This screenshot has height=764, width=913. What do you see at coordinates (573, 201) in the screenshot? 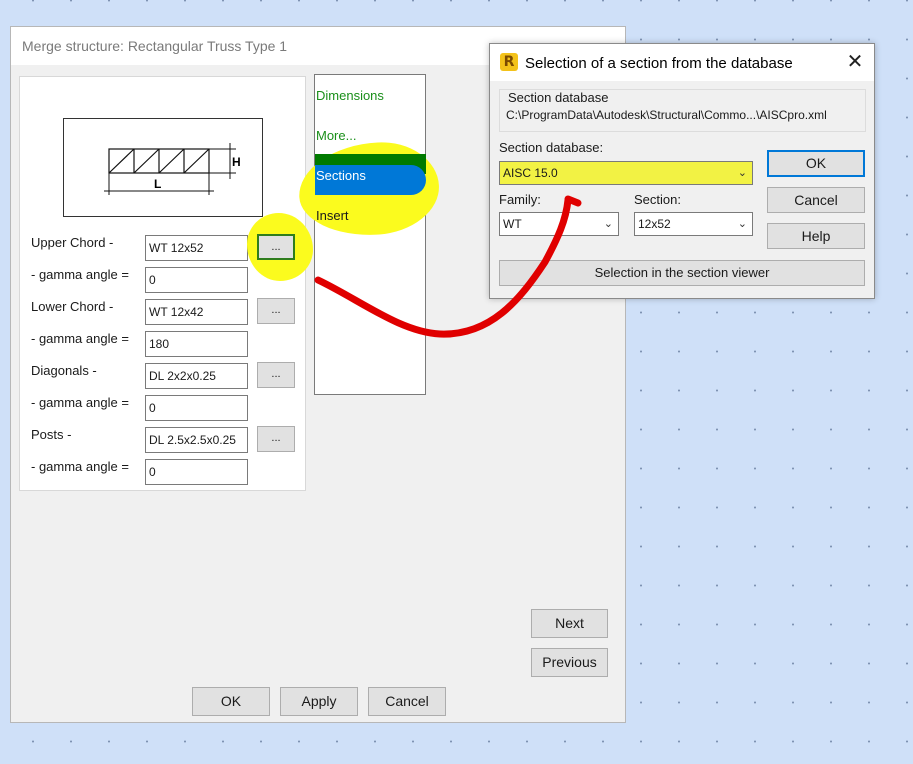
I see `arrow-head` at bounding box center [573, 201].